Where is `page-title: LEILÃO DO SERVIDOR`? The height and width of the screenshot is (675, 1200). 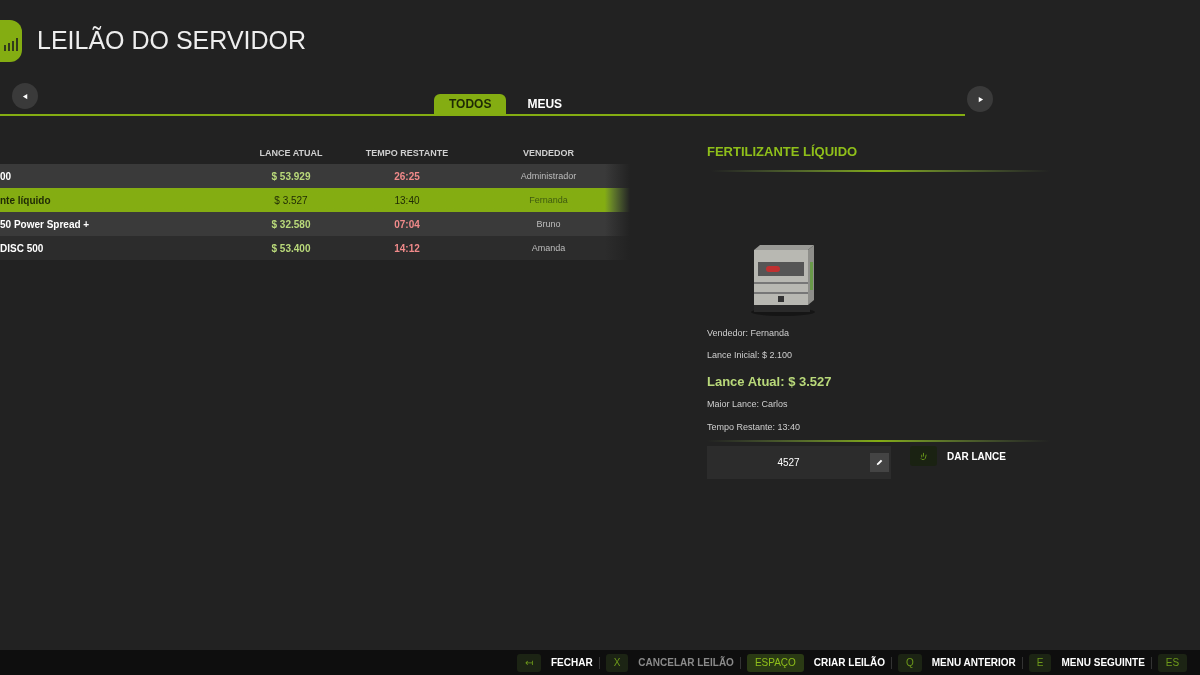
page-title: LEILÃO DO SERVIDOR is located at coordinates (172, 41).